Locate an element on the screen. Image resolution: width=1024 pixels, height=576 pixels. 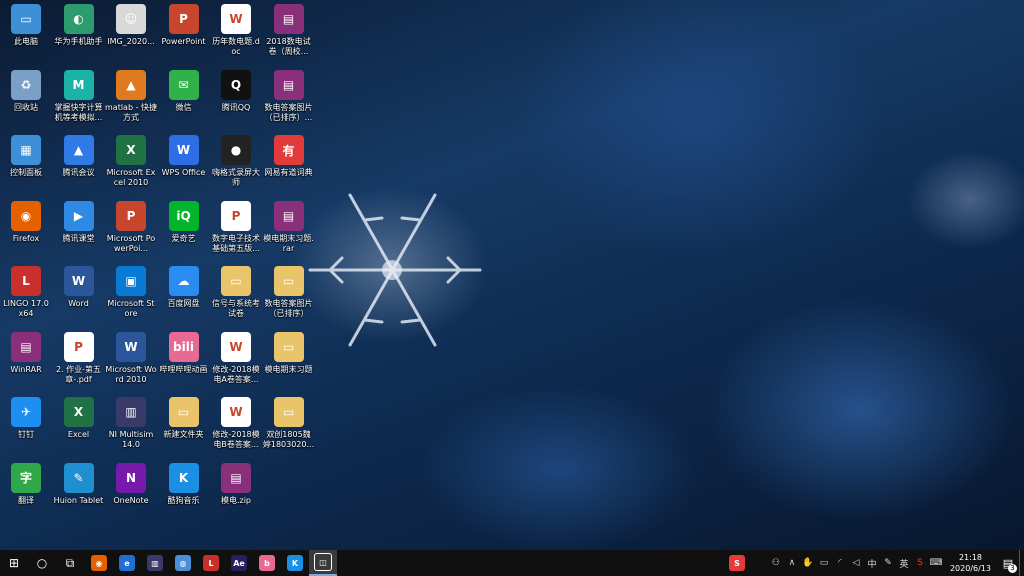
desktop-icon: ✎ Huion Tablet is located at coordinates (79, 484).